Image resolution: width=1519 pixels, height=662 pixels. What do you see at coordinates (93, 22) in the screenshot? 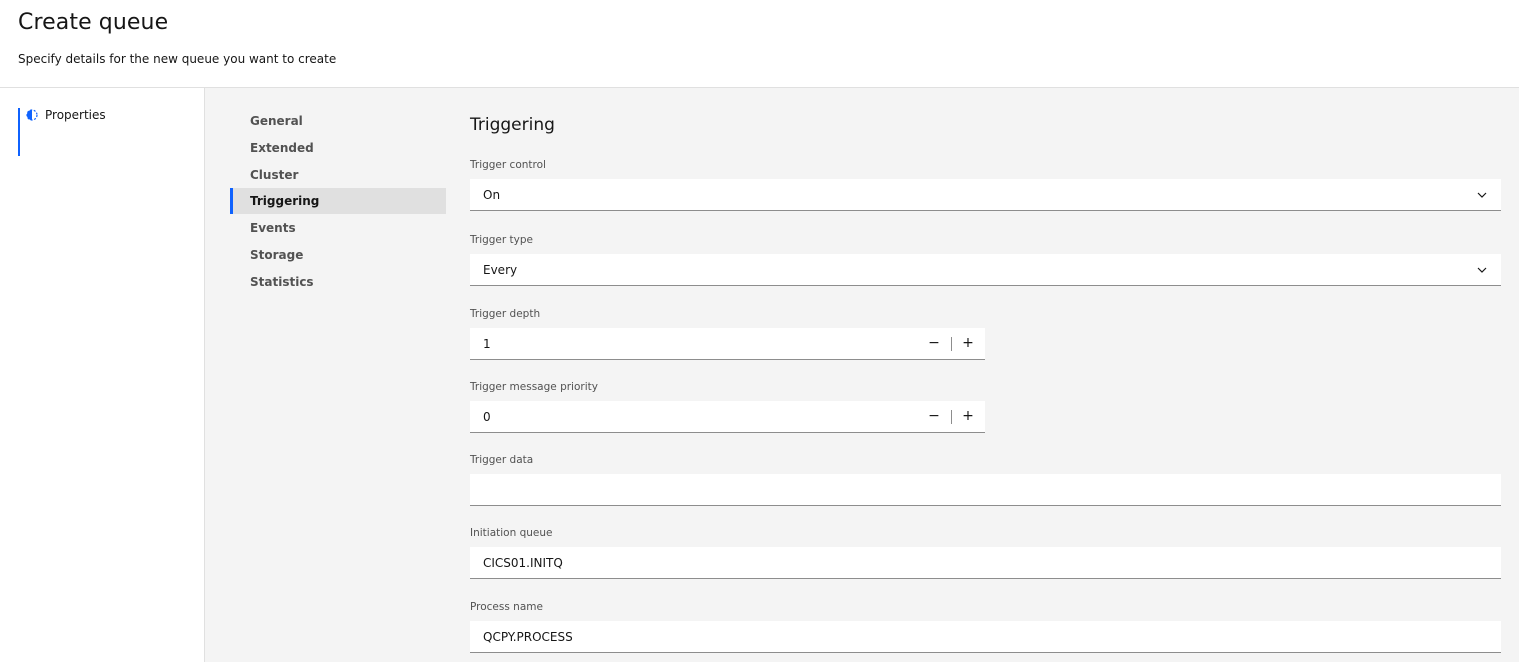
I see `page-title: Create queue` at bounding box center [93, 22].